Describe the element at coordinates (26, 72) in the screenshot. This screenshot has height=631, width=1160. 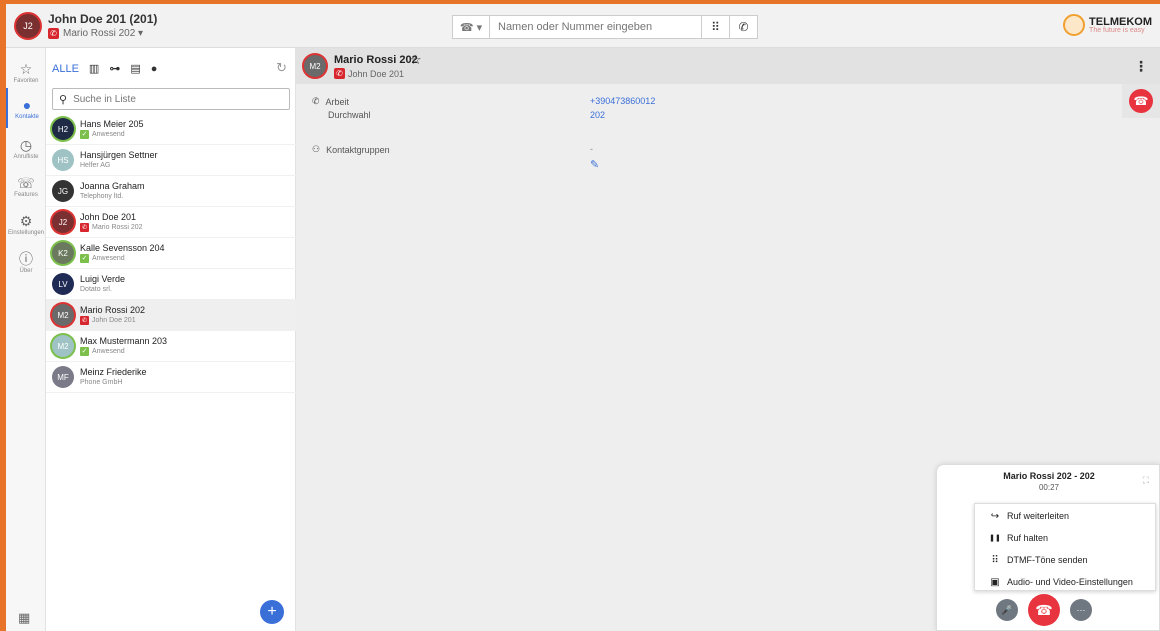
I see `nav-favoriten: ☆ Favoriten` at that location.